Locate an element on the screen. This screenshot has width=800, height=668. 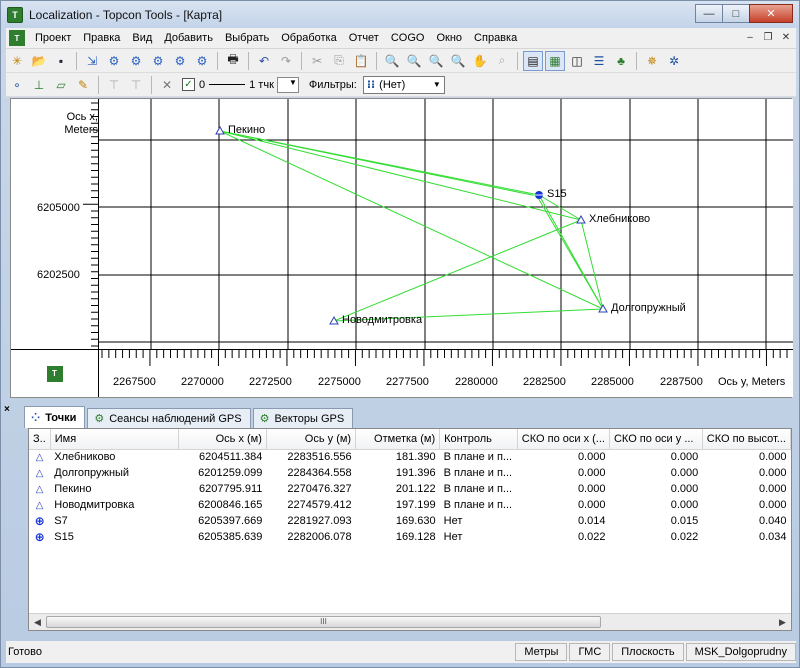
horizontal-scrollbar: ◀ III ▶ is located at coordinates (410, 621).